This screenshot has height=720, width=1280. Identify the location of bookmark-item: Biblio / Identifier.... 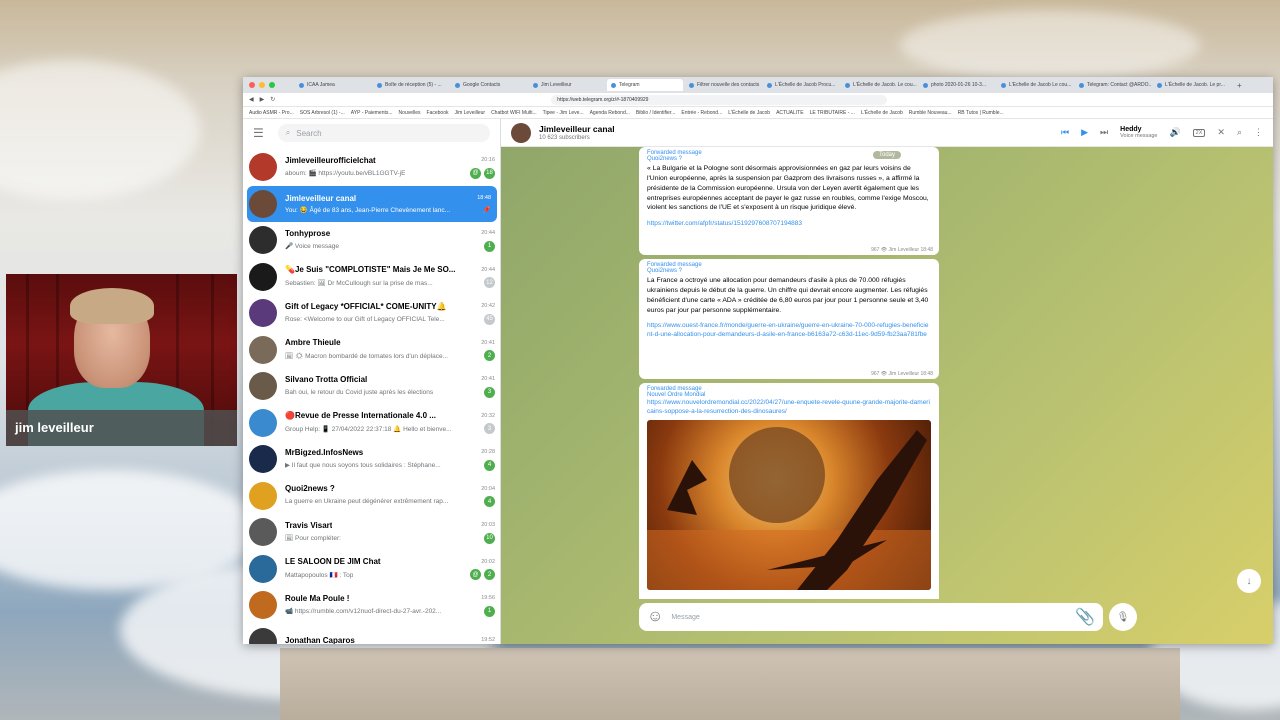
(655, 113).